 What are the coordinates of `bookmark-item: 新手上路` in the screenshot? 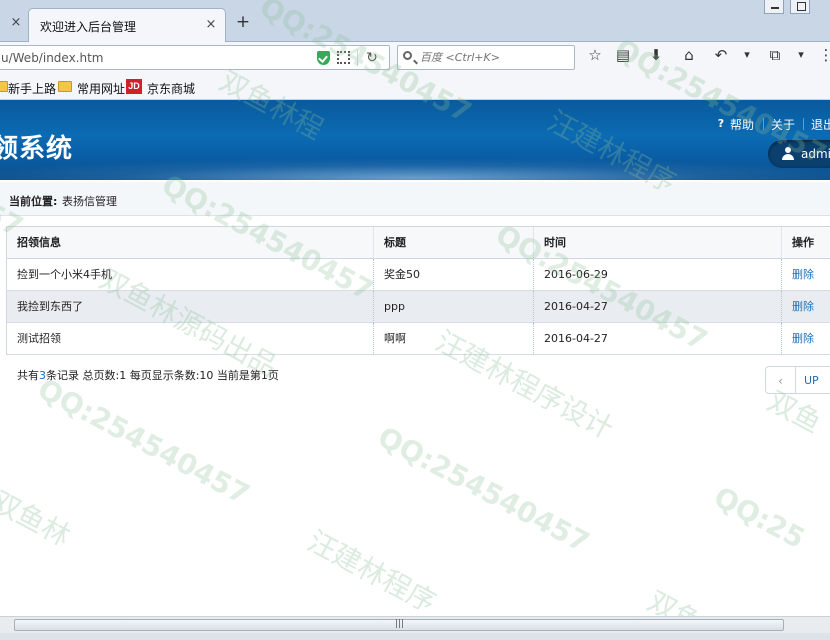 It's located at (32, 88).